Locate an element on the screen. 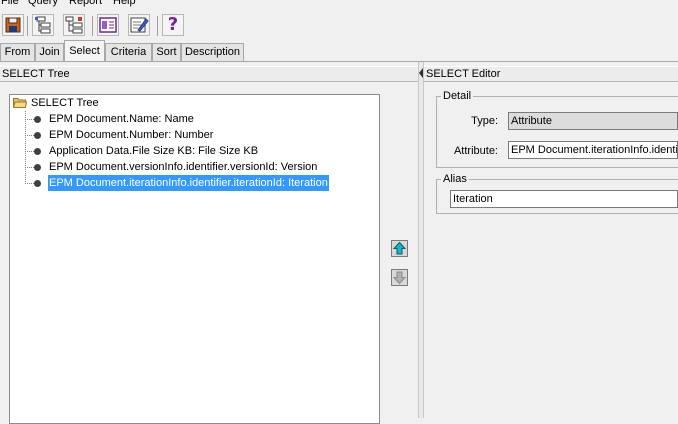  report-icon is located at coordinates (108, 25).